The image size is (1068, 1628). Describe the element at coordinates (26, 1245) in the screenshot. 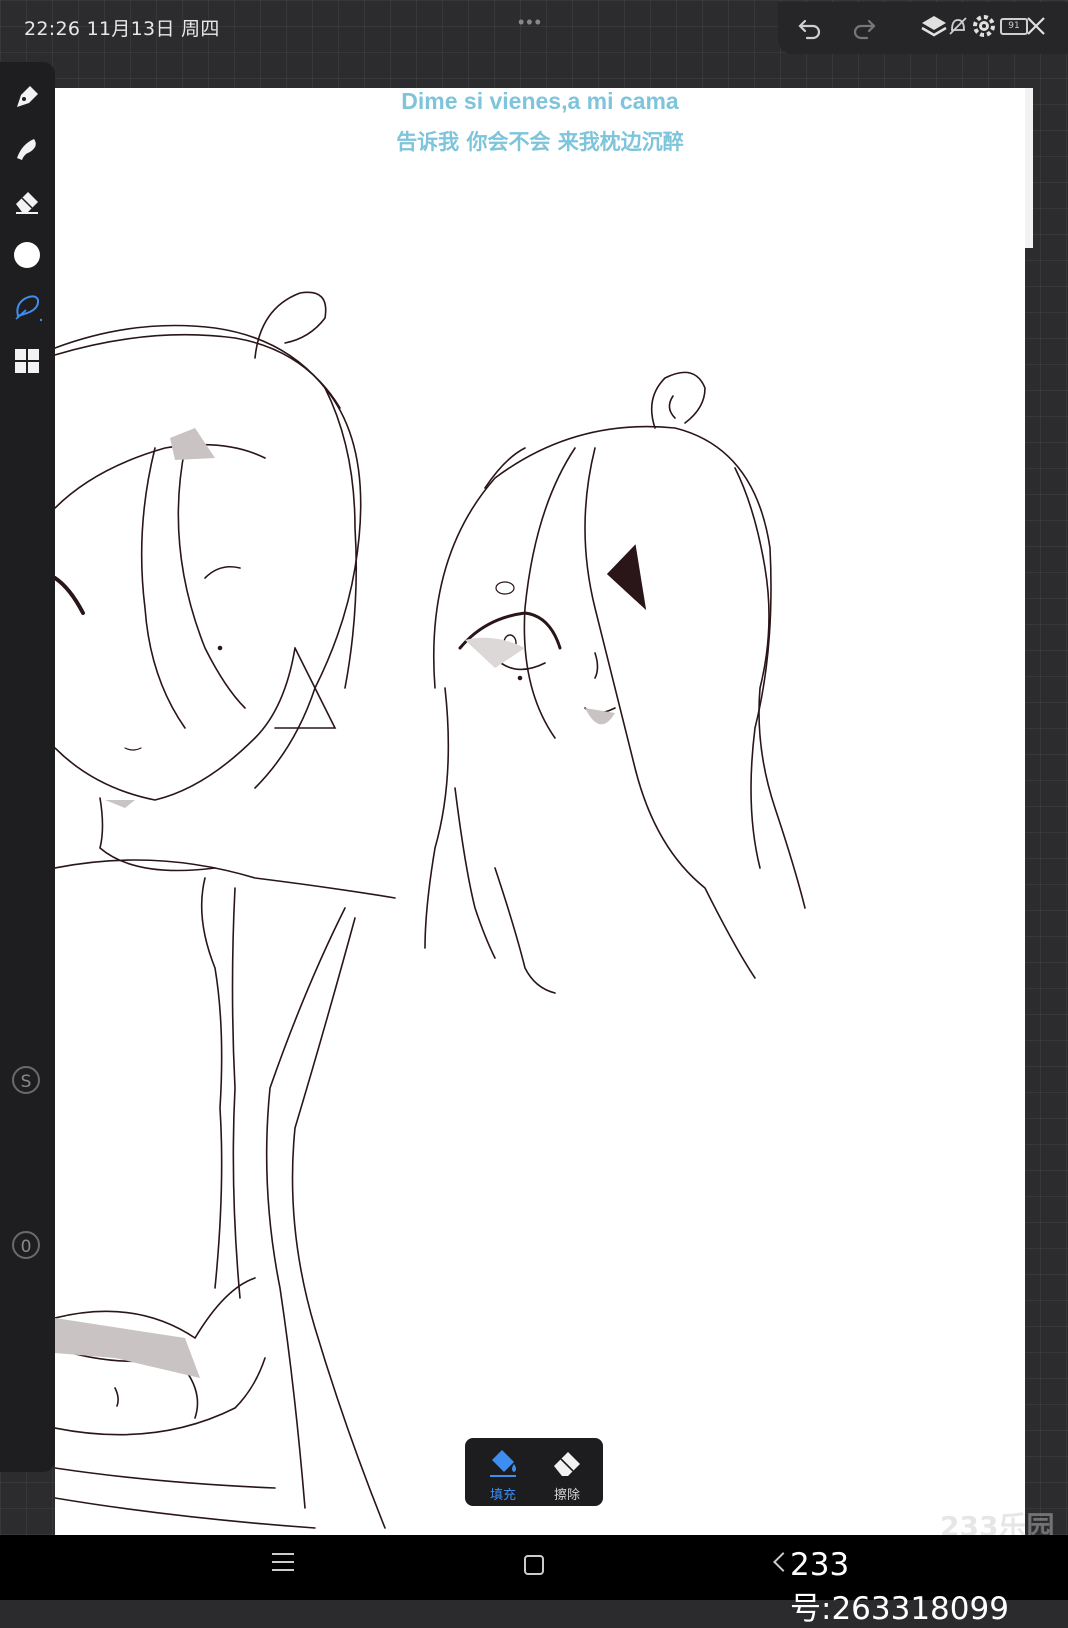

I see `side-button-zero: 0` at that location.